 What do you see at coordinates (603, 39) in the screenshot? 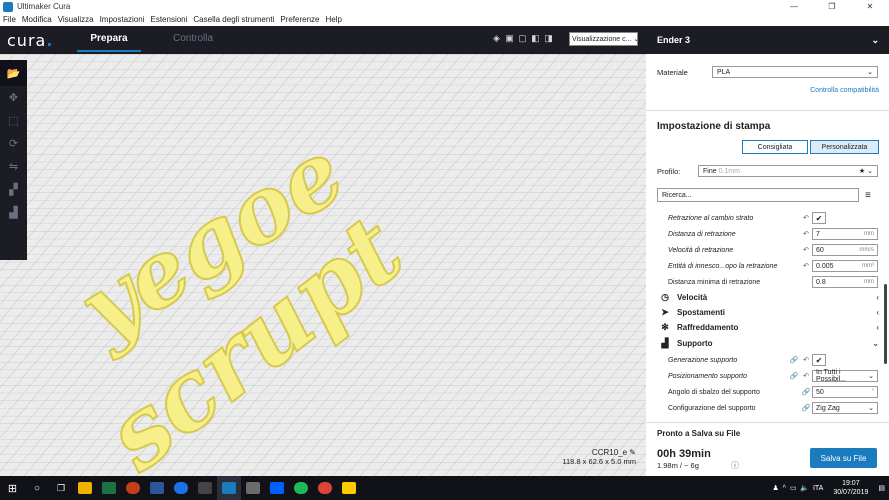
I see `view-type-select: Visualizzazione c... ⌄` at bounding box center [603, 39].